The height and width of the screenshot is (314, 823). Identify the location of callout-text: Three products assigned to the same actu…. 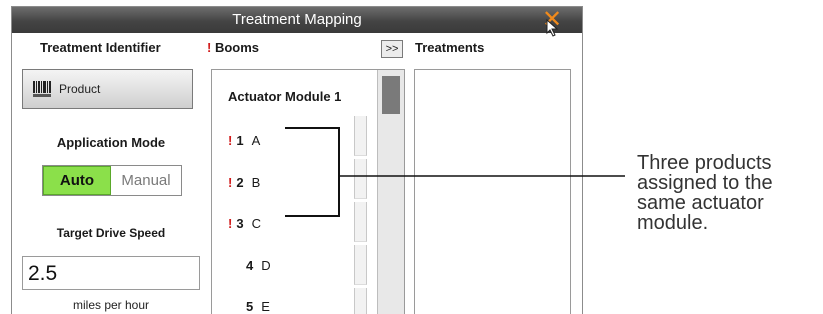
(705, 193).